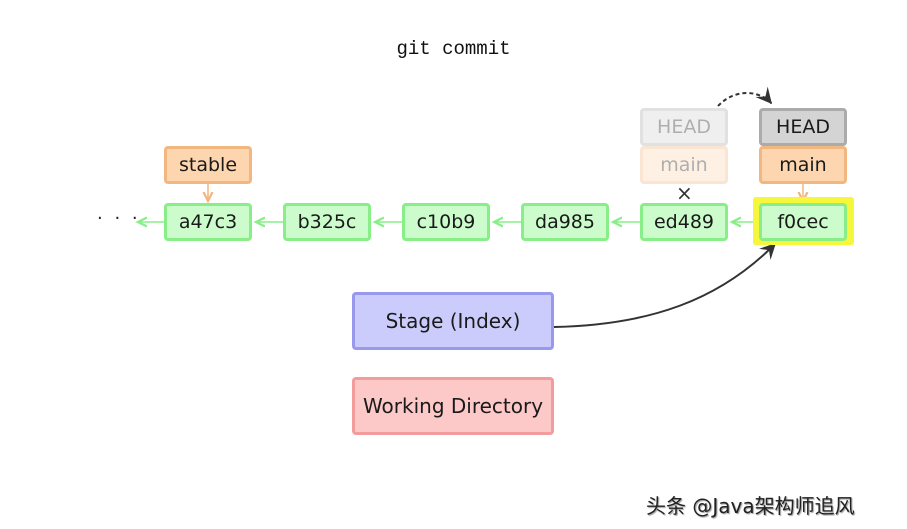 The height and width of the screenshot is (529, 907). I want to click on head-label-old: HEAD, so click(684, 127).